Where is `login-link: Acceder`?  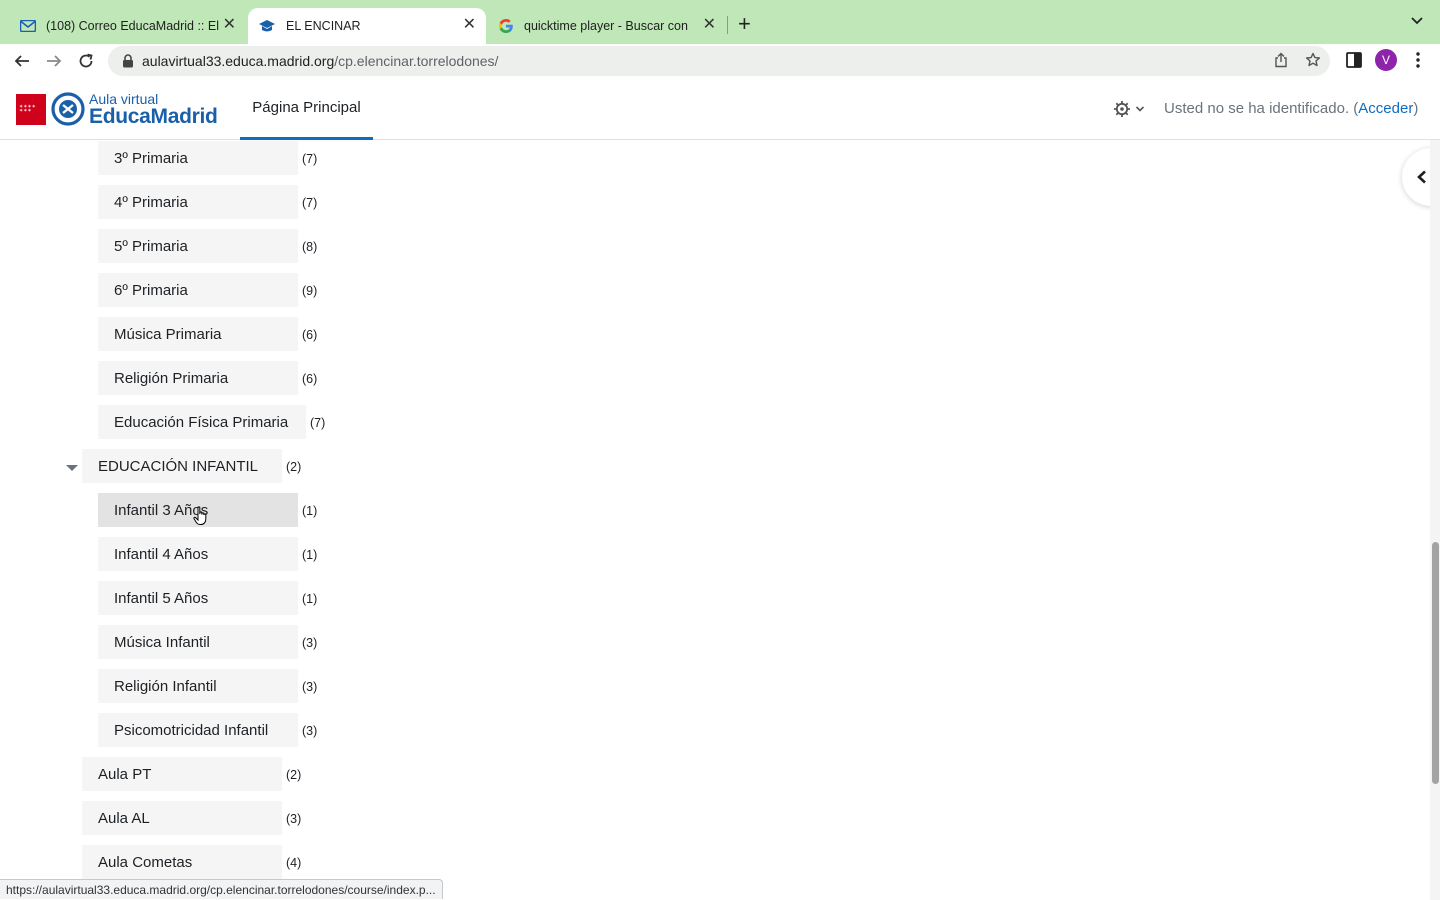 login-link: Acceder is located at coordinates (1385, 108).